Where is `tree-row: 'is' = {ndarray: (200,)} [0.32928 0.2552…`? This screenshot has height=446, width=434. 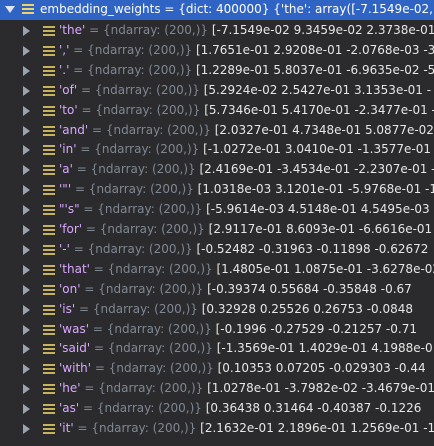 tree-row: 'is' = {ndarray: (200,)} [0.32928 0.2552… is located at coordinates (217, 309).